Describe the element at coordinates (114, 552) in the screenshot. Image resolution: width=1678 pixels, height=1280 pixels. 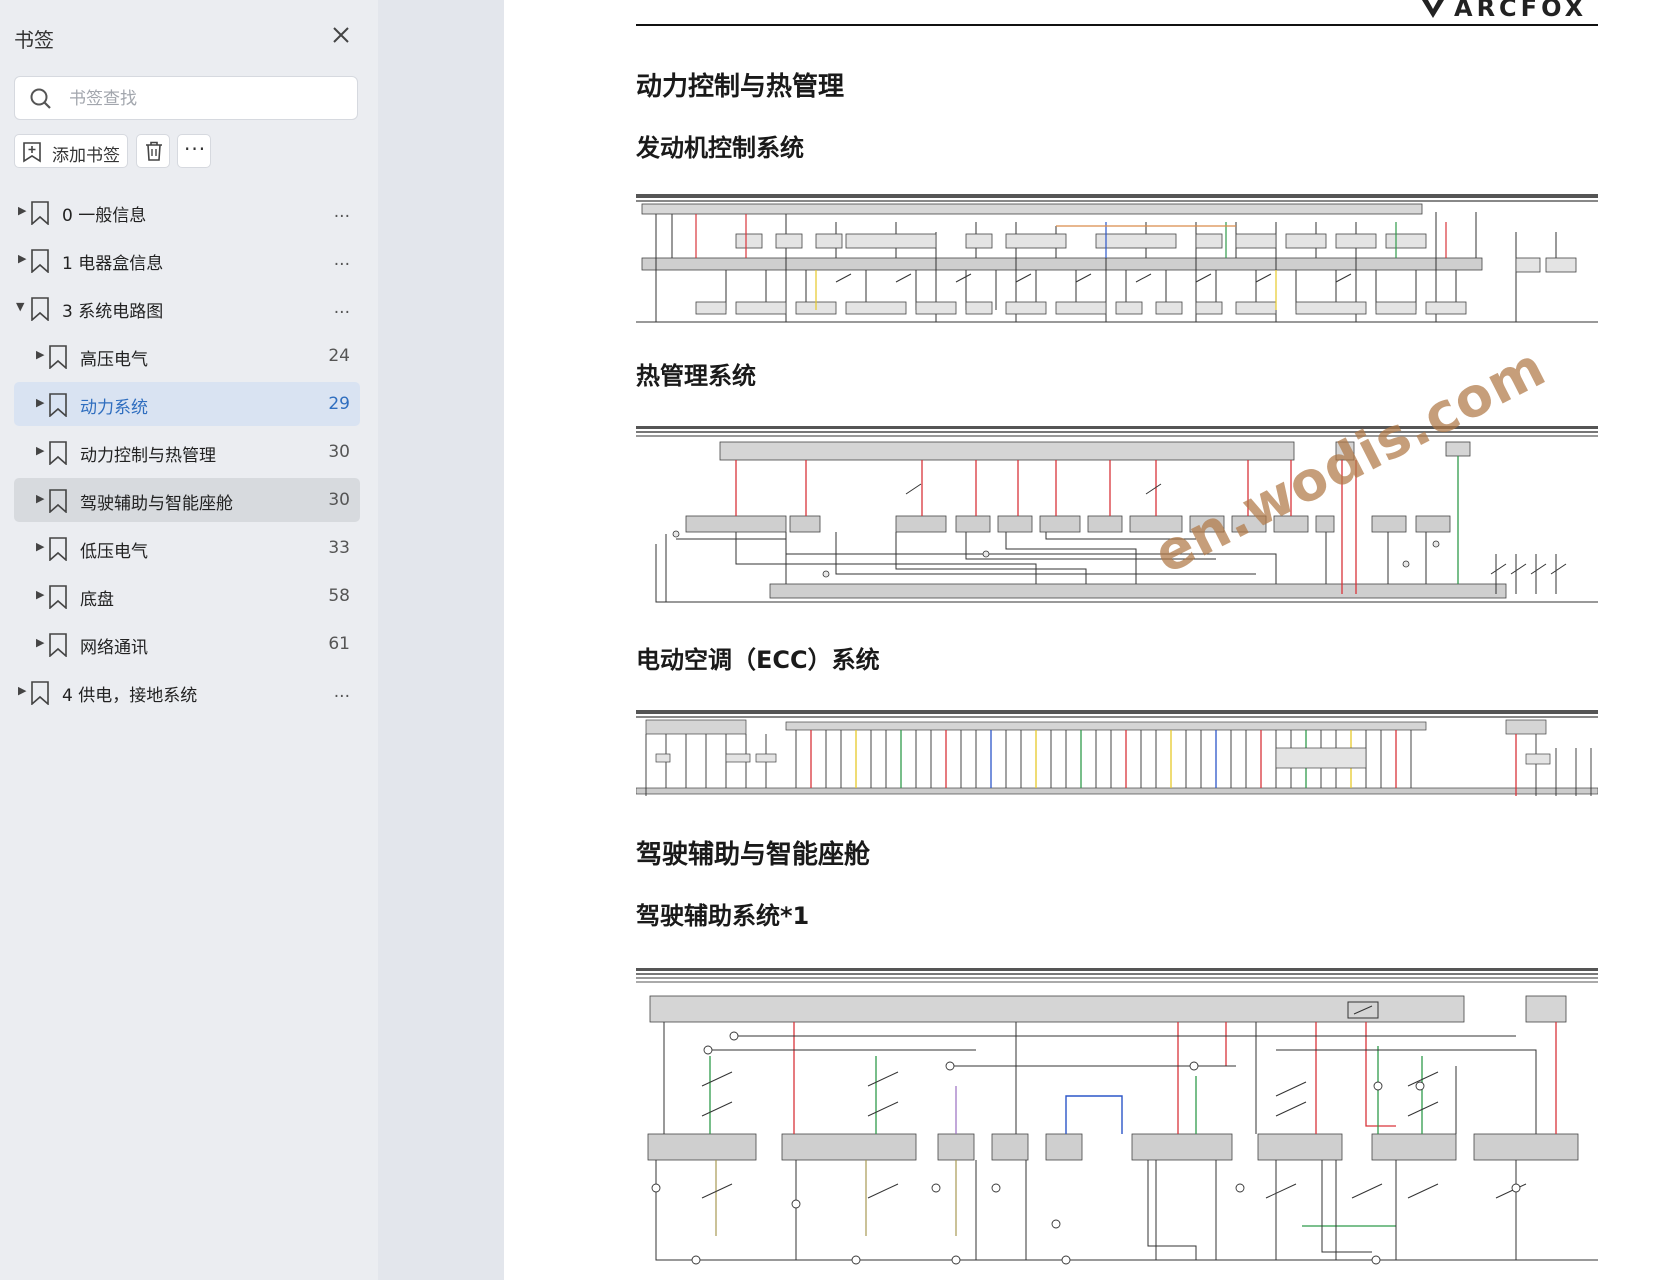
I see `bookmark-label: 低压电气` at that location.